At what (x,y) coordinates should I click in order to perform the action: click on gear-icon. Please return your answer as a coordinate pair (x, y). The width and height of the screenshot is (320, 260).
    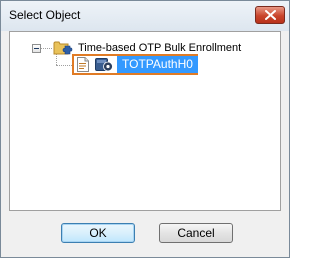
    Looking at the image, I should click on (104, 67).